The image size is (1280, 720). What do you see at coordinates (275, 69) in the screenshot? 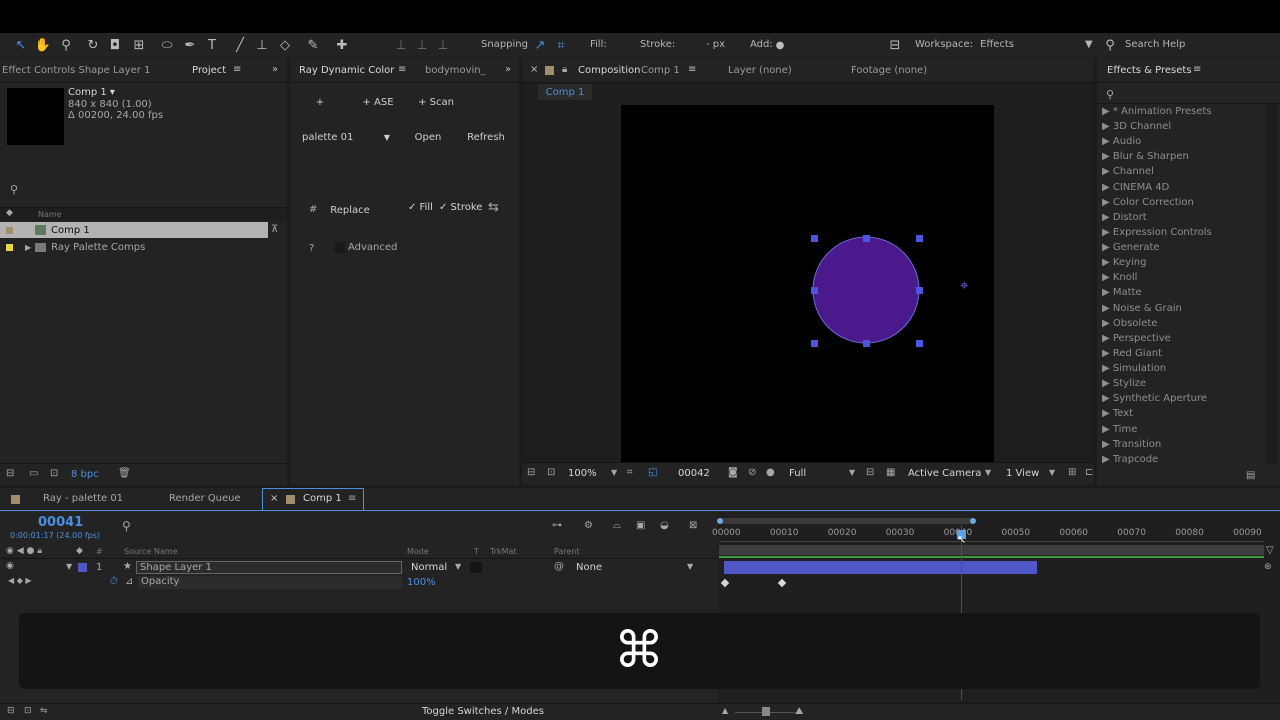
I see `panel-expand-icon: »` at bounding box center [275, 69].